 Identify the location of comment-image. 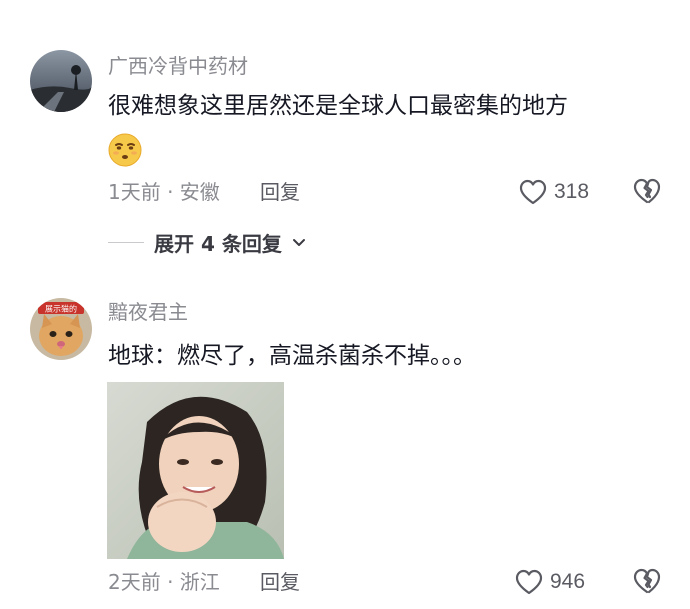
(195, 470).